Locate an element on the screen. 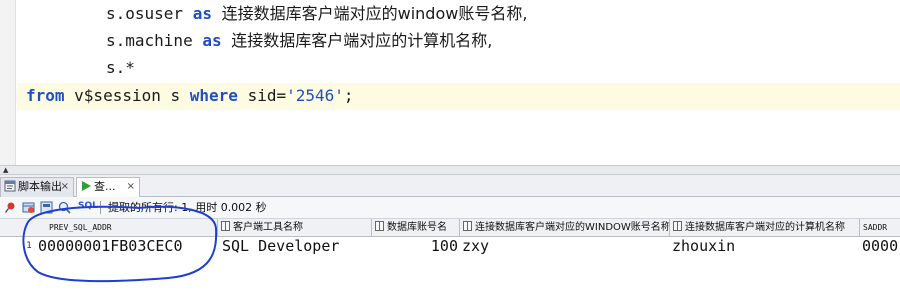 The image size is (900, 298). tab-query-result: 查... × is located at coordinates (108, 187).